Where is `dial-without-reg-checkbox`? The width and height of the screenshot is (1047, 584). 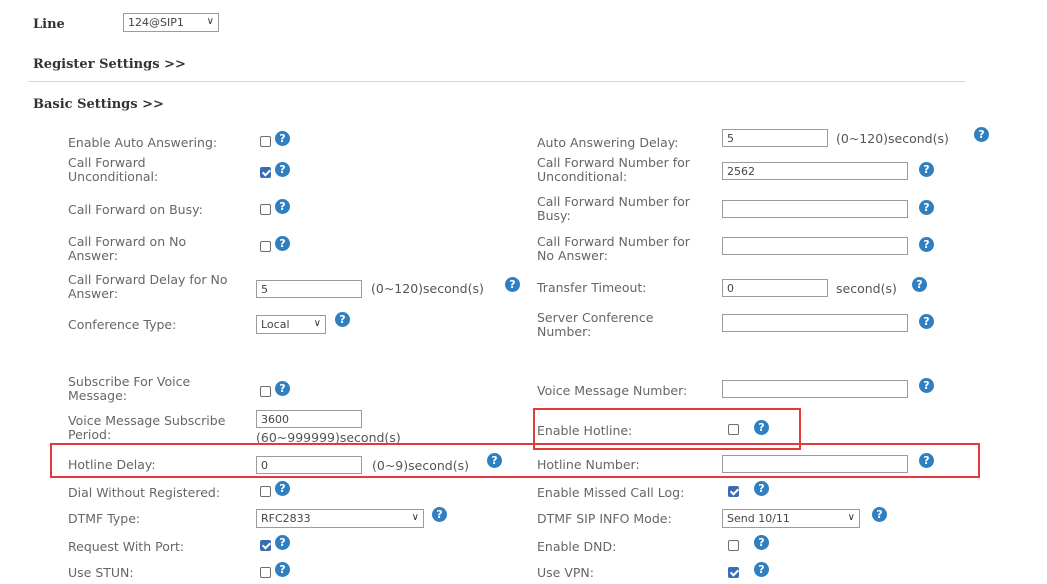 dial-without-reg-checkbox is located at coordinates (265, 491).